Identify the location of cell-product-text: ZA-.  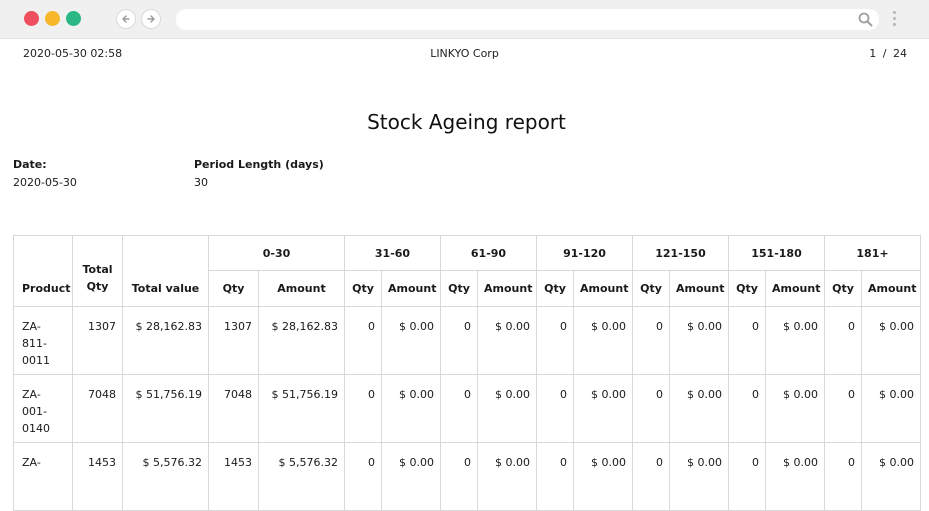
(31, 462).